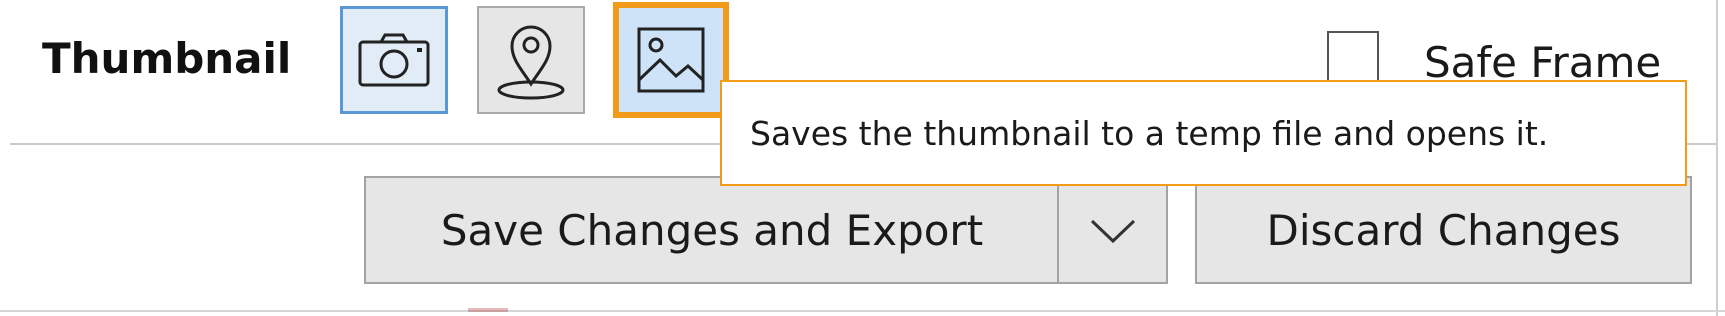 The height and width of the screenshot is (316, 1725). I want to click on location-pin-icon, so click(531, 60).